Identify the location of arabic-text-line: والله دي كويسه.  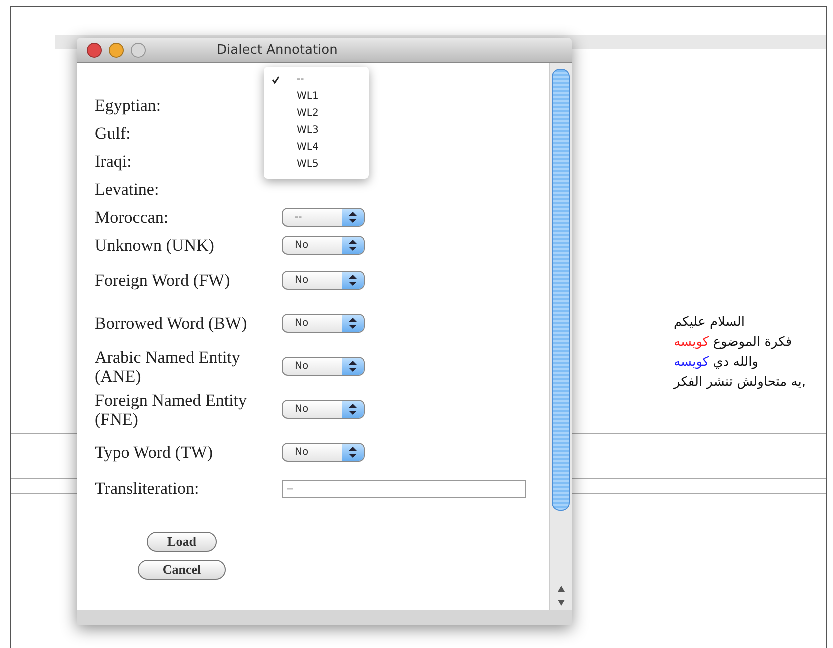
(716, 363).